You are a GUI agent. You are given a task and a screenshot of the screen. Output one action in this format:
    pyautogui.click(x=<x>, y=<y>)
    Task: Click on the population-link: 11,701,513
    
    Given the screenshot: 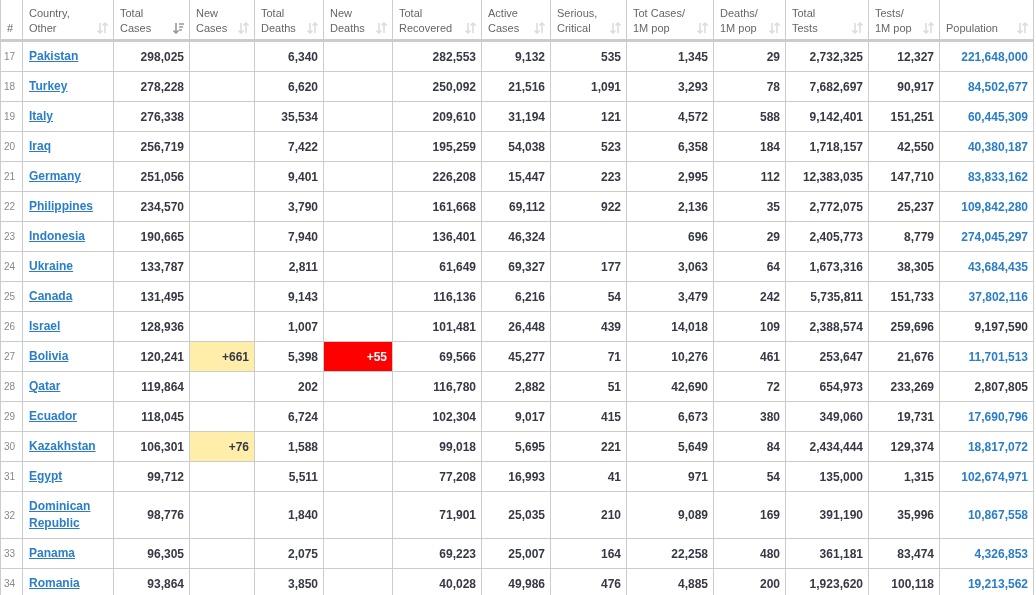 What is the action you would take?
    pyautogui.click(x=998, y=356)
    